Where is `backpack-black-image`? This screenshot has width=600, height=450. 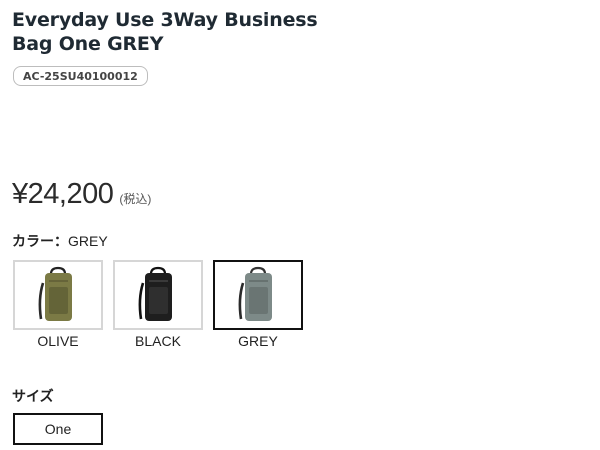 backpack-black-image is located at coordinates (155, 293).